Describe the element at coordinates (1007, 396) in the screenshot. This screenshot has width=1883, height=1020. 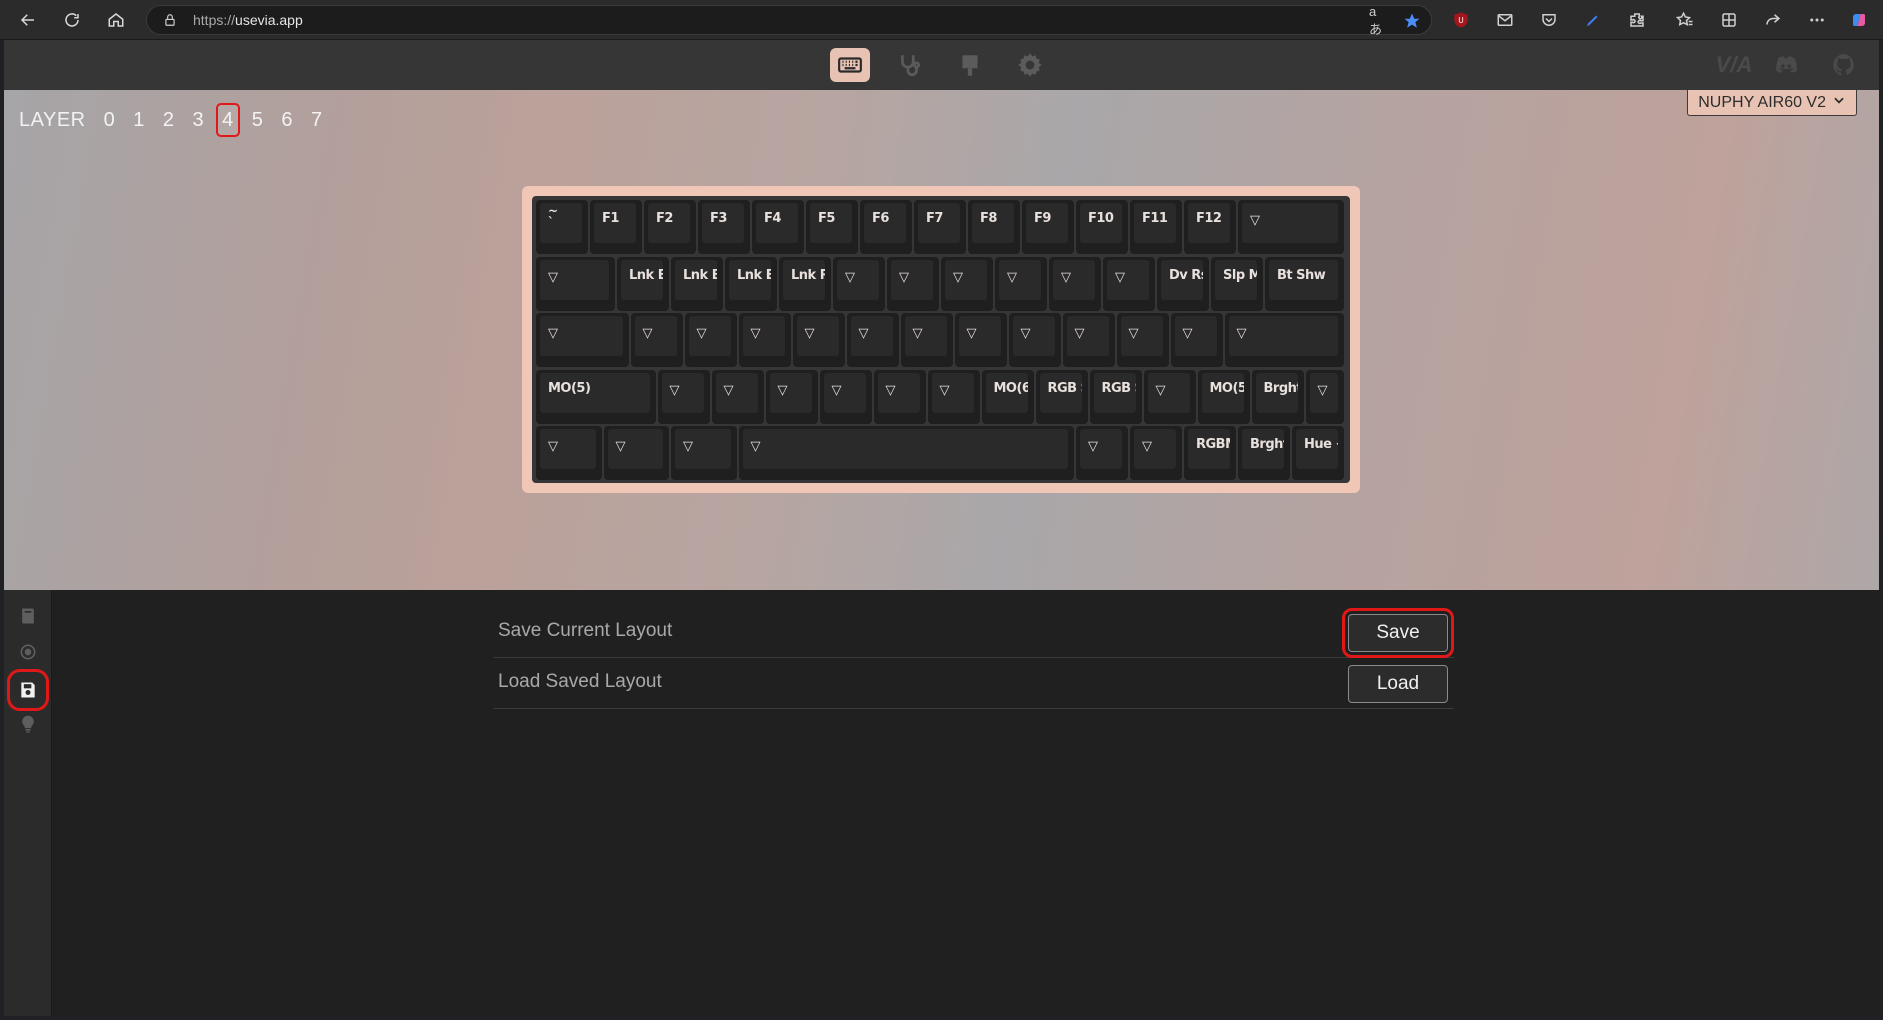
I see `keycap-r3-k7: MO(6)` at that location.